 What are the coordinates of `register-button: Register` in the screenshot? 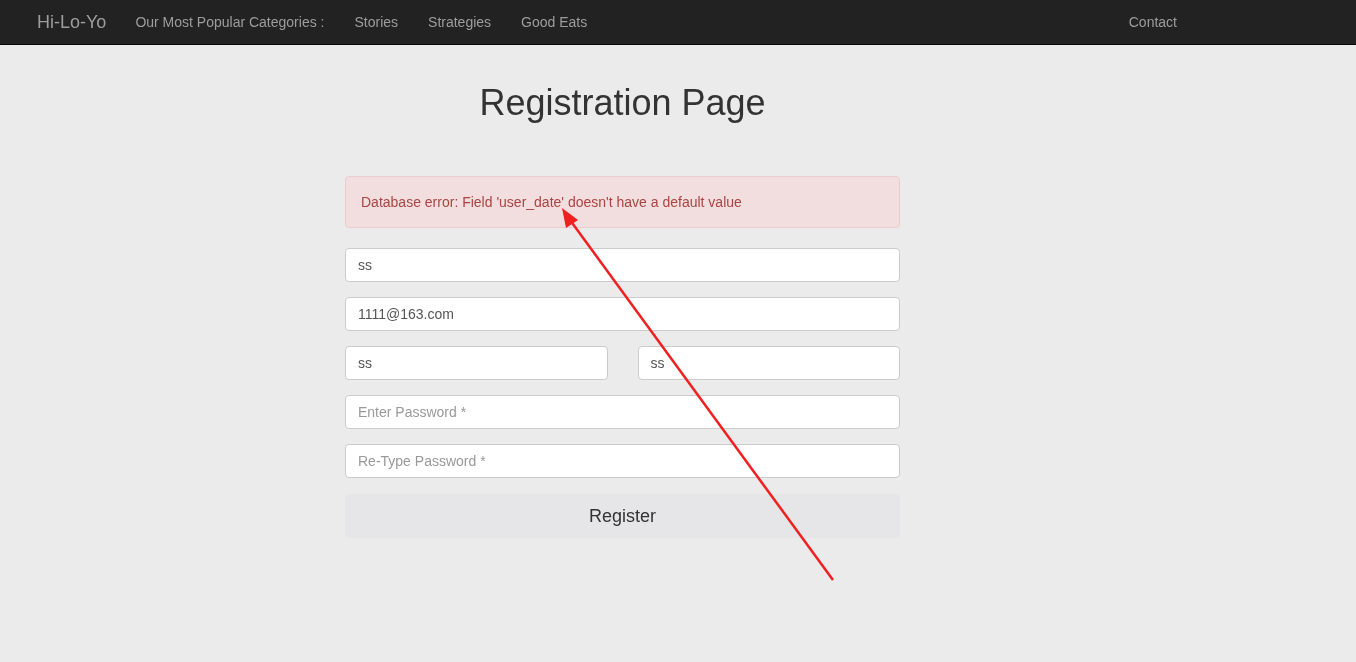 It's located at (622, 516).